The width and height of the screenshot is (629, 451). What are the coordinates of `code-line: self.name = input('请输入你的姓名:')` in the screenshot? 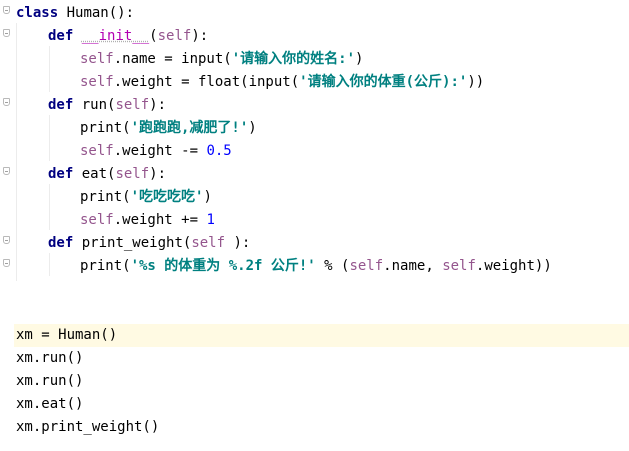 It's located at (221, 59).